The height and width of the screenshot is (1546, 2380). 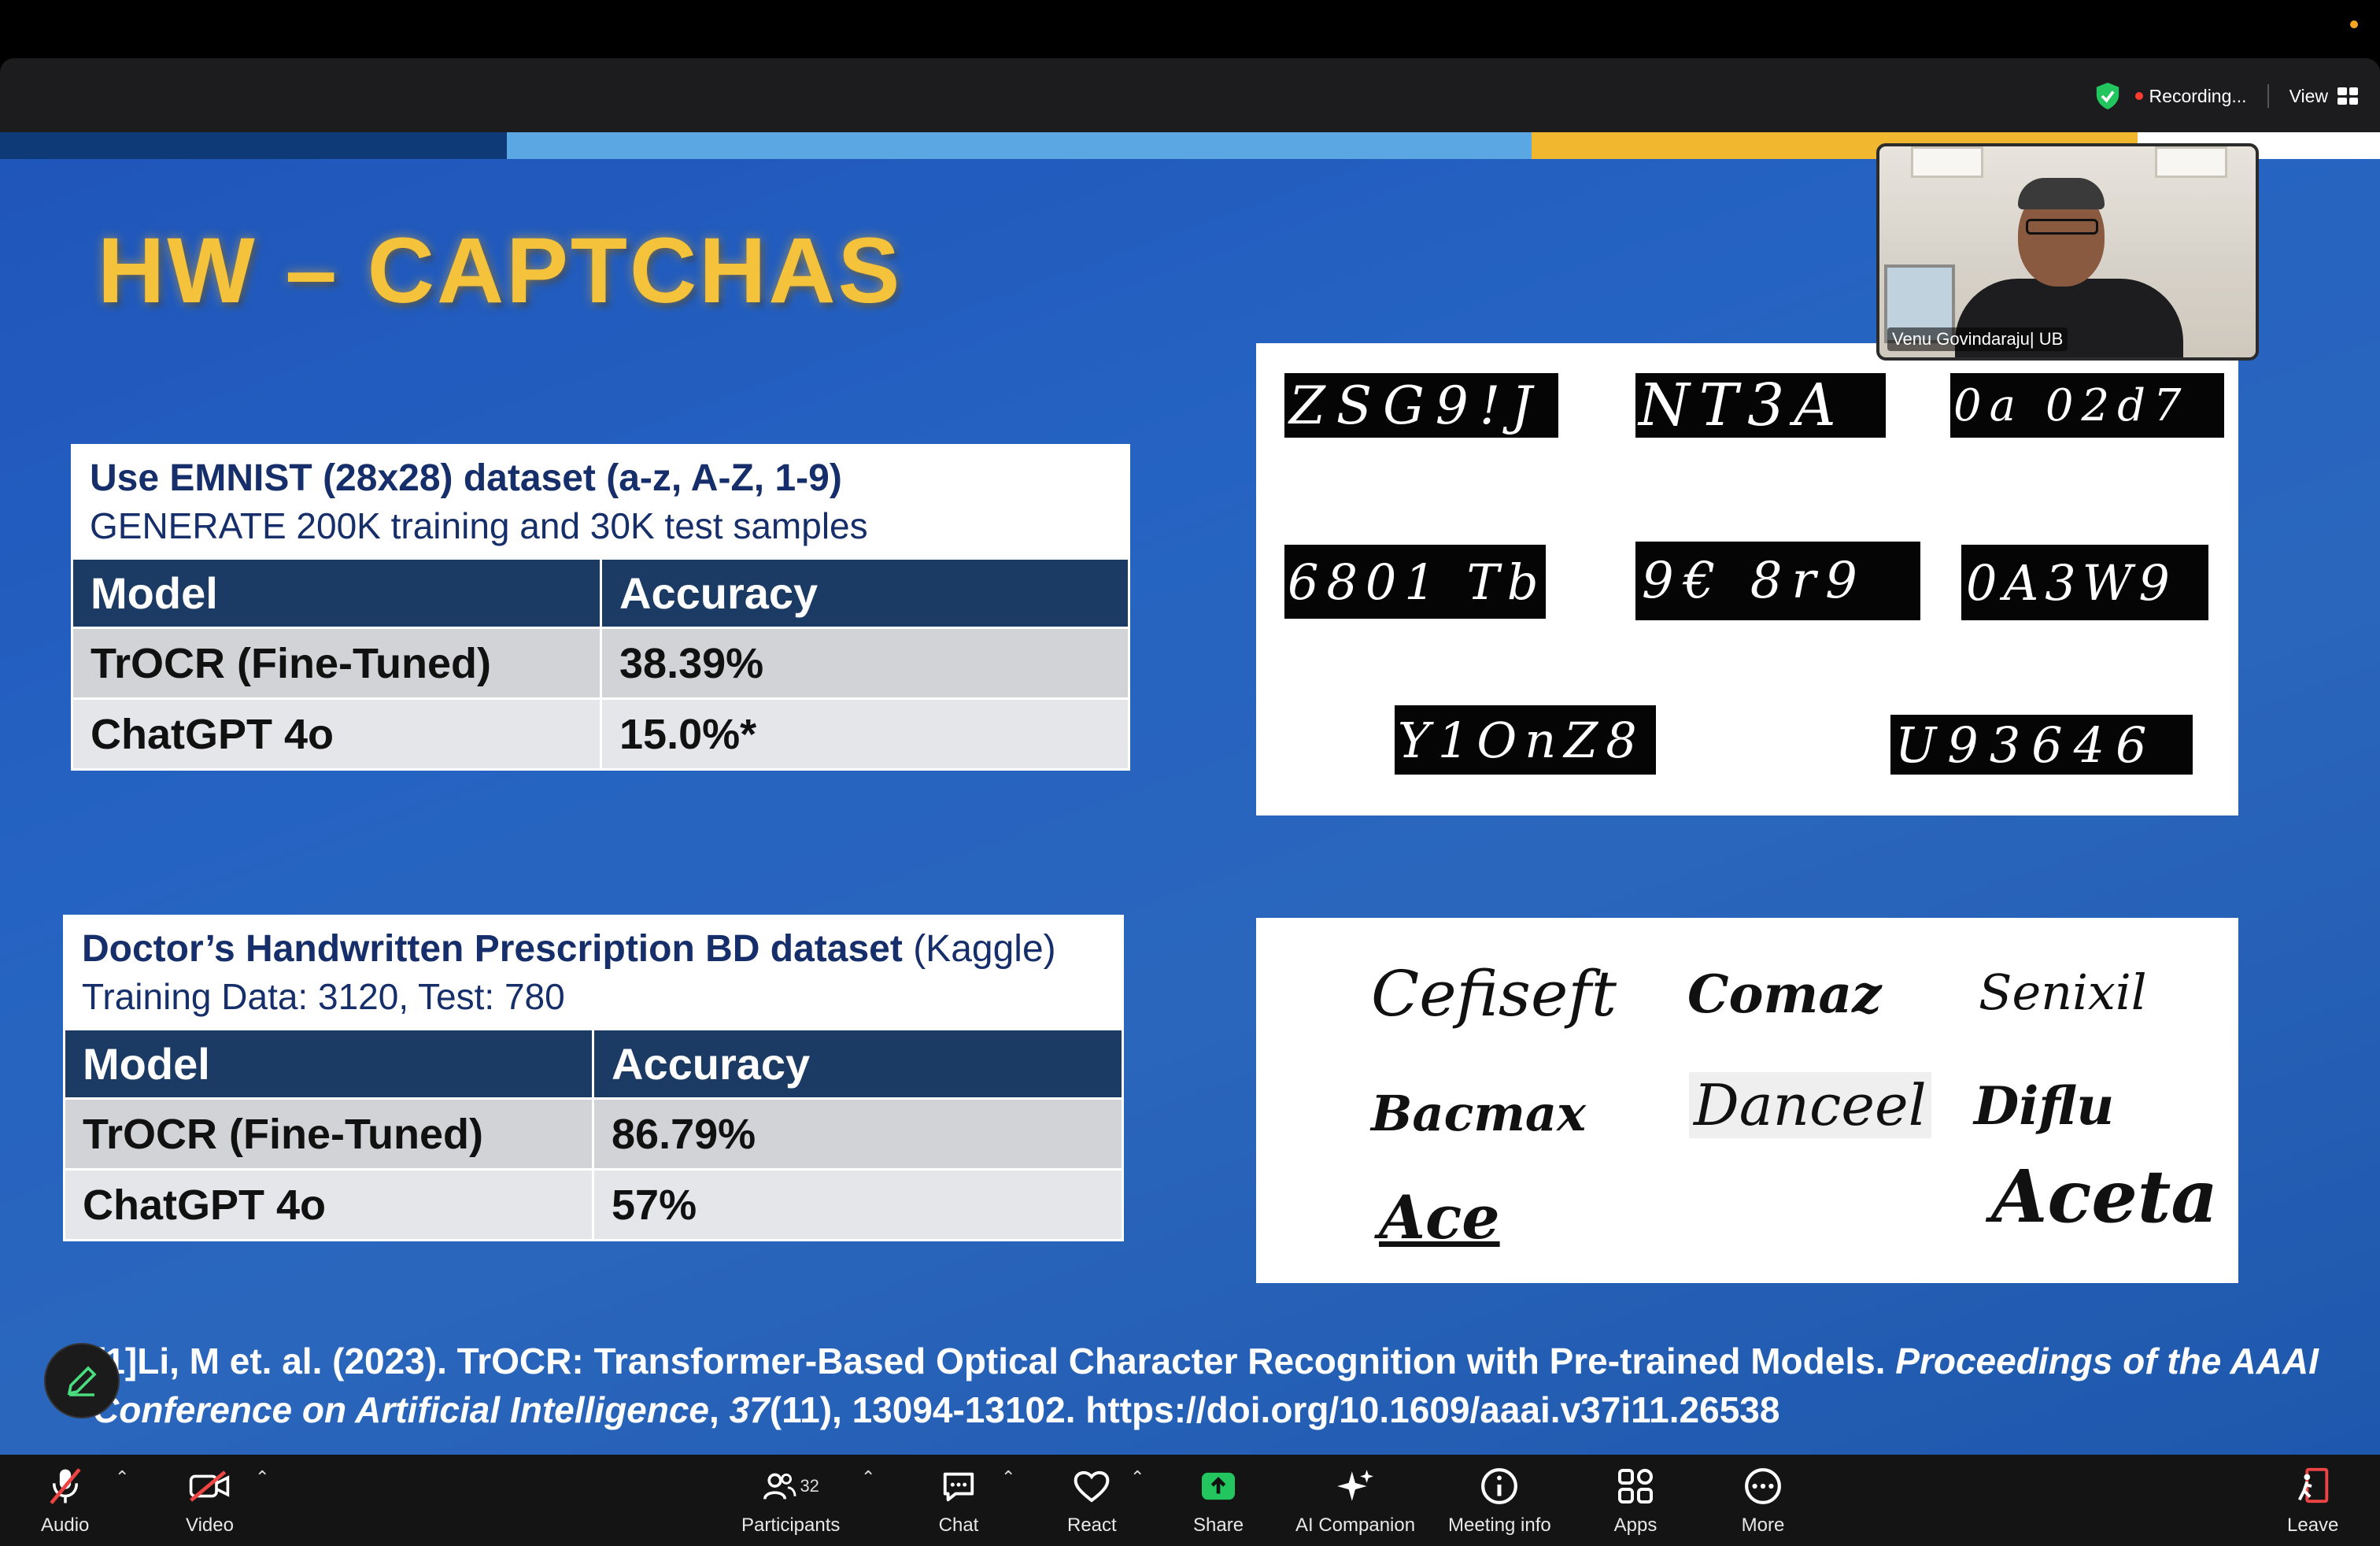 What do you see at coordinates (1137, 1477) in the screenshot?
I see `react-options-caret: ⌃` at bounding box center [1137, 1477].